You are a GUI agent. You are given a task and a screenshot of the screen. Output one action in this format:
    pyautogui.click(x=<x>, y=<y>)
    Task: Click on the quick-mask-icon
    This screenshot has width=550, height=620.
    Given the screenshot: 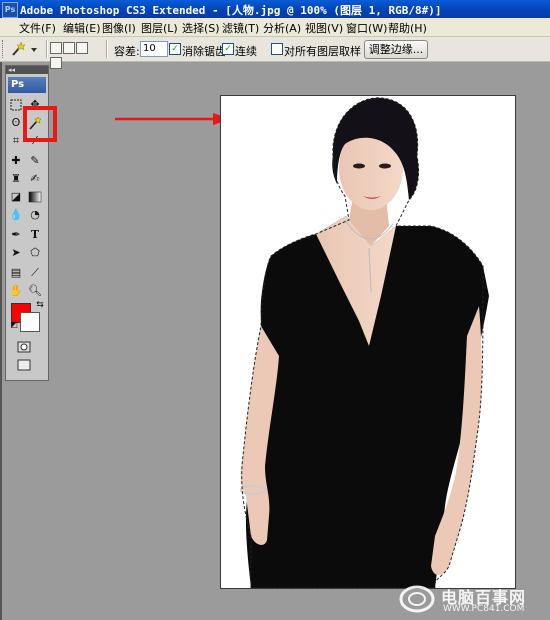 What is the action you would take?
    pyautogui.click(x=24, y=347)
    